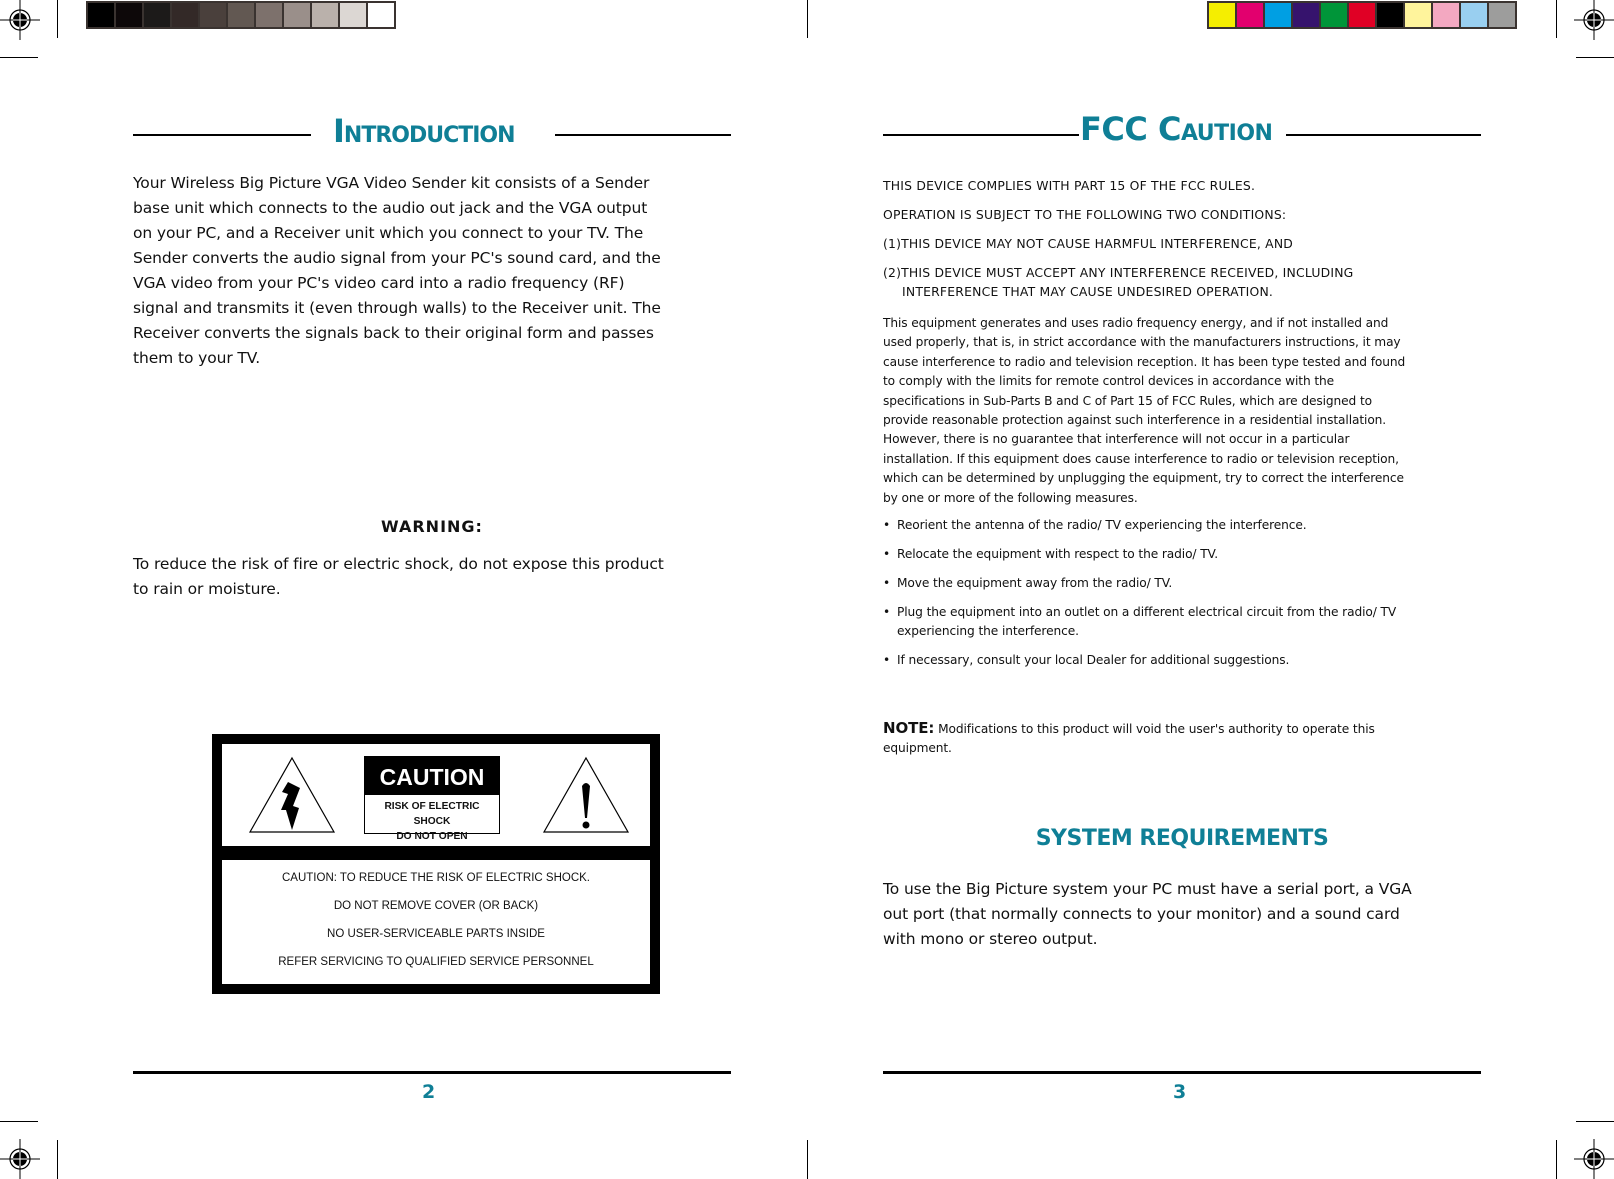 This screenshot has height=1179, width=1614. Describe the element at coordinates (432, 814) in the screenshot. I see `caution-subtext-line: RISK OF ELECTRIC SHOCK` at that location.